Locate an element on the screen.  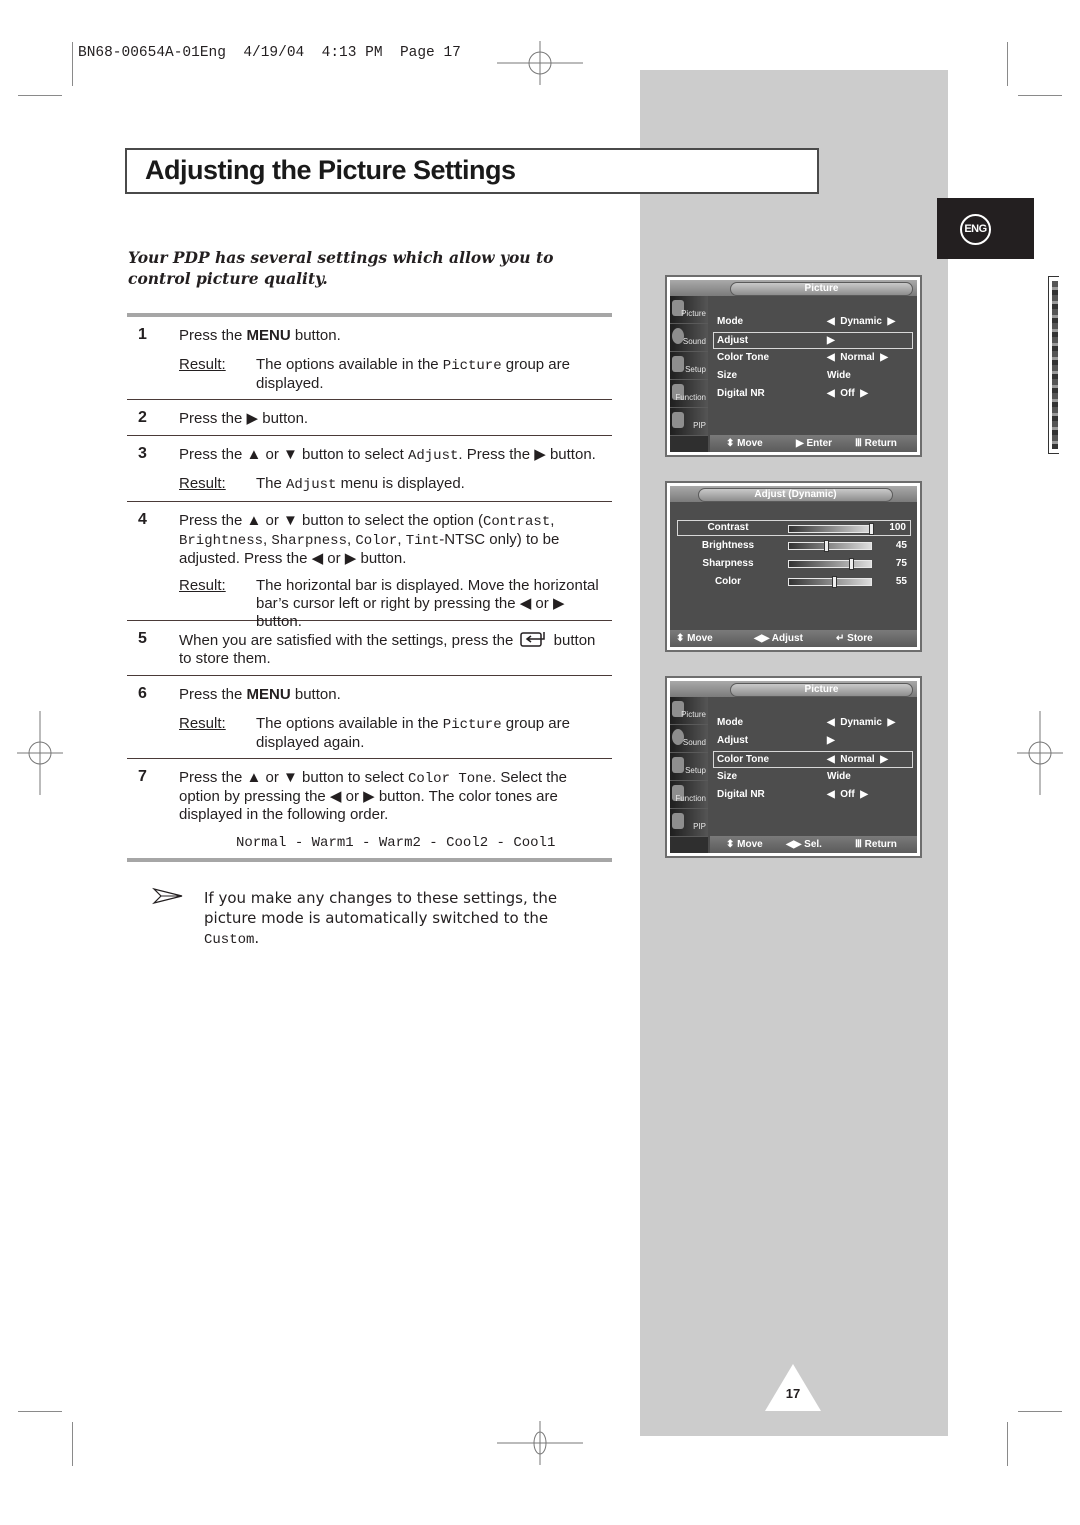
step-number: 6 is located at coordinates (142, 693).